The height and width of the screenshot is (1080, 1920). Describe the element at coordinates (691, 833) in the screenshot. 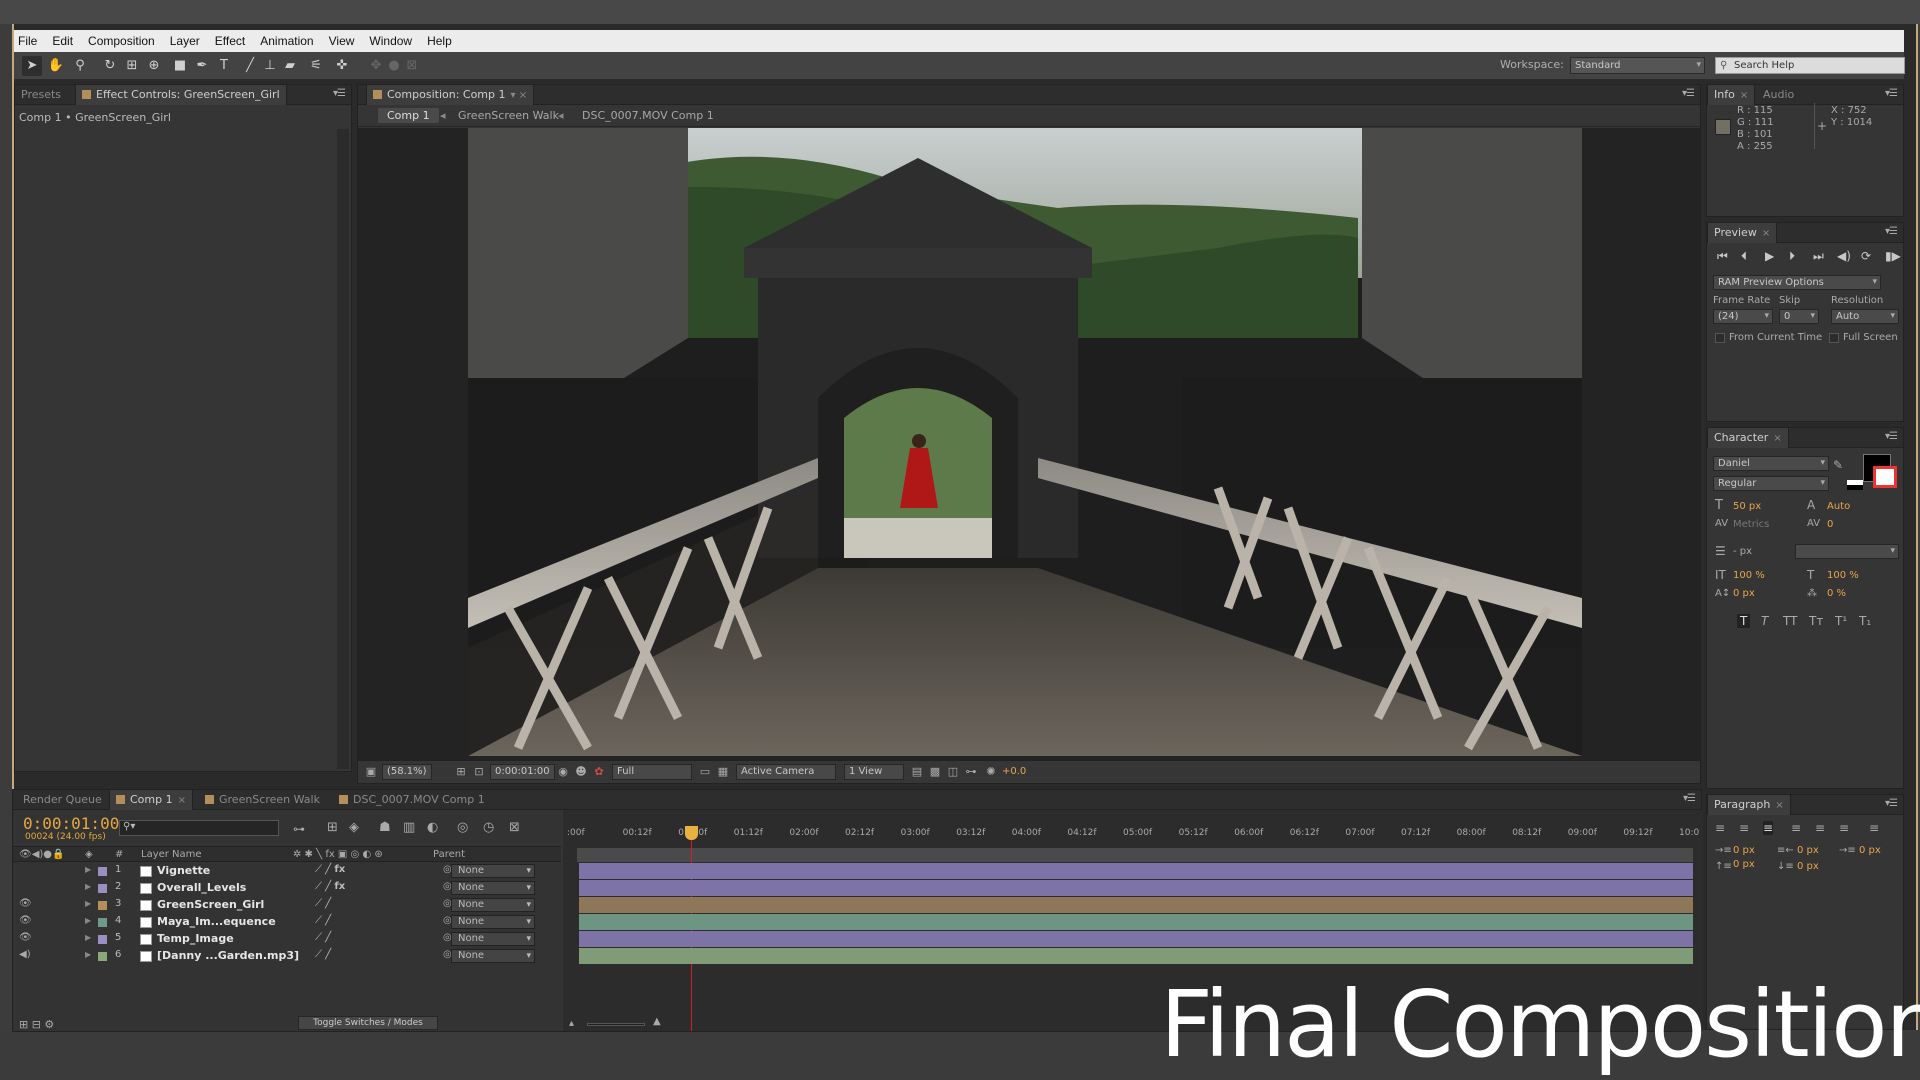

I see `current-time-indicator-head` at that location.